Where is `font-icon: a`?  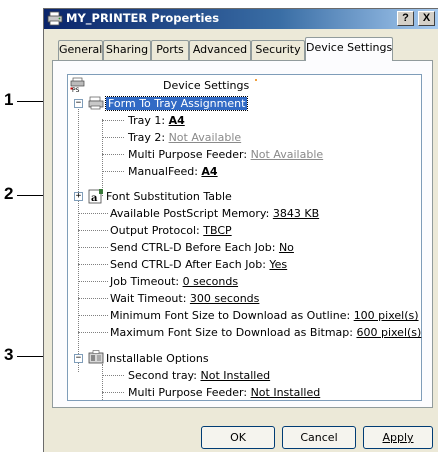 font-icon: a is located at coordinates (95, 196).